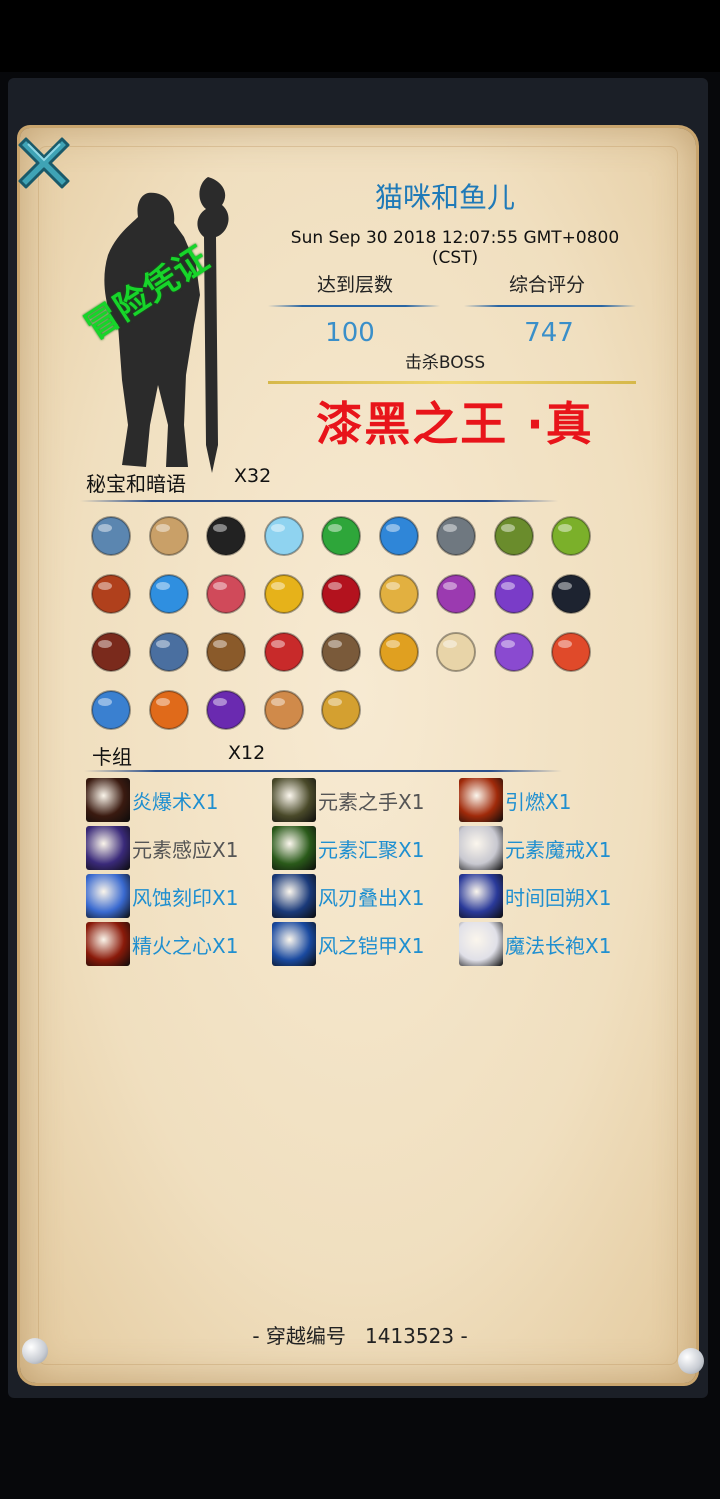 This screenshot has height=1499, width=720. I want to click on green-rune-icon, so click(341, 535).